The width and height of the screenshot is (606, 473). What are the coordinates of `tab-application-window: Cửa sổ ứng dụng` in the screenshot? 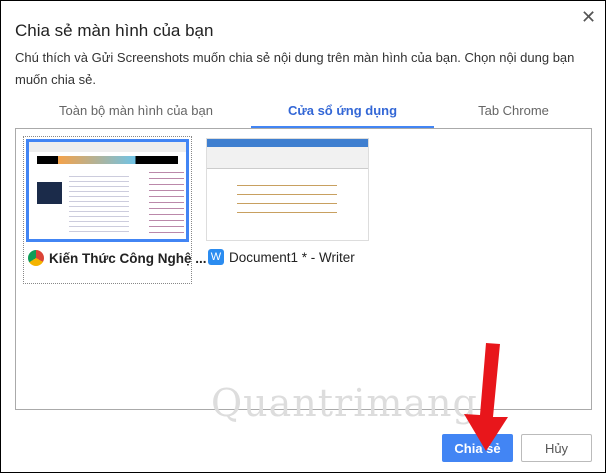 It's located at (342, 110).